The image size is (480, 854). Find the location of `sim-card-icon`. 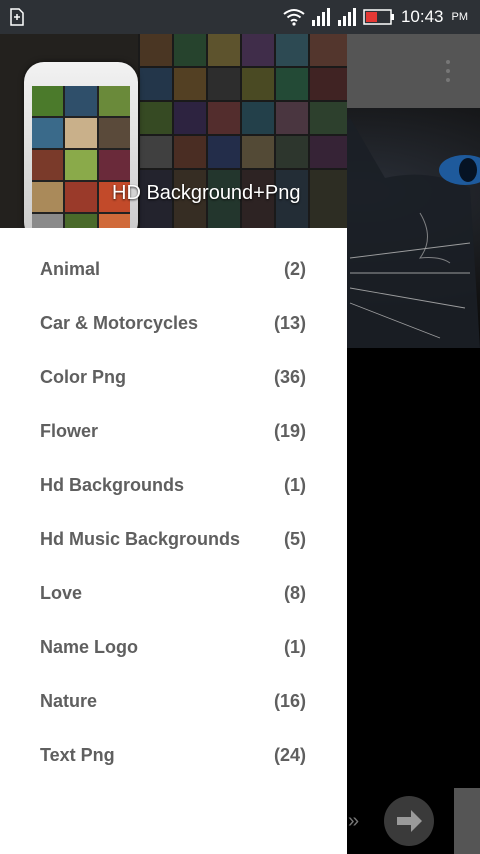

sim-card-icon is located at coordinates (17, 17).